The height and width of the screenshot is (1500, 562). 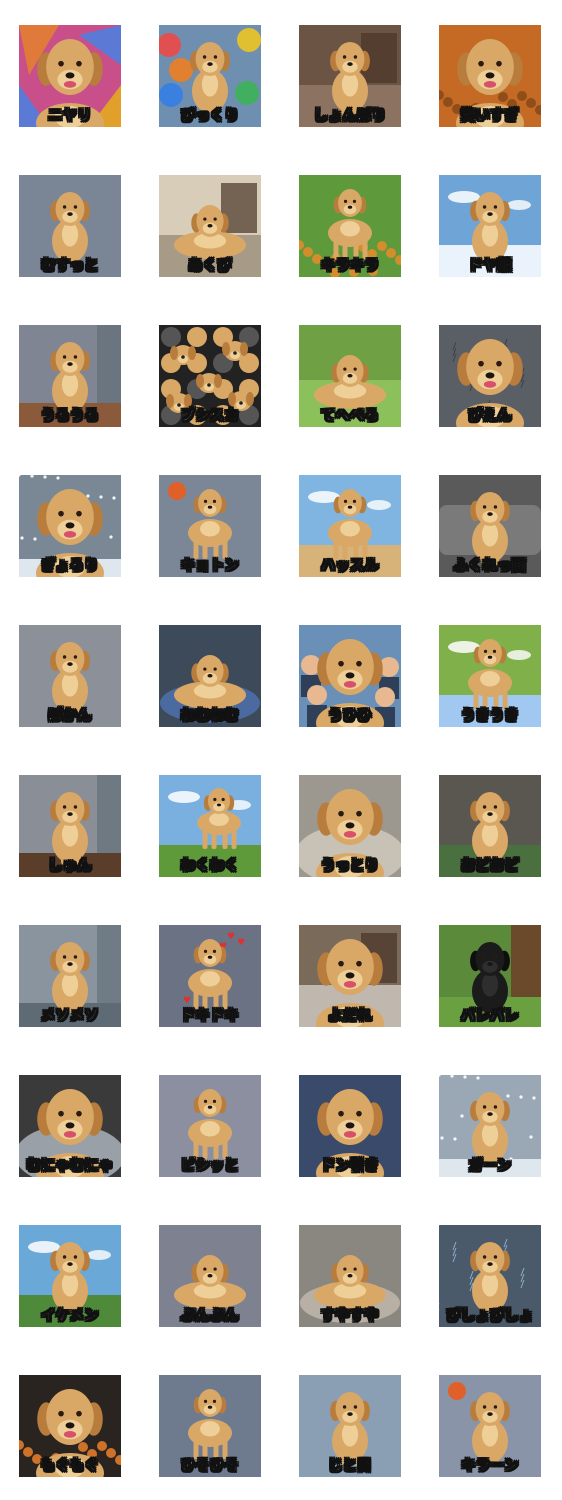 What do you see at coordinates (70, 716) in the screenshot?
I see `sticker-caption: ぽかん` at bounding box center [70, 716].